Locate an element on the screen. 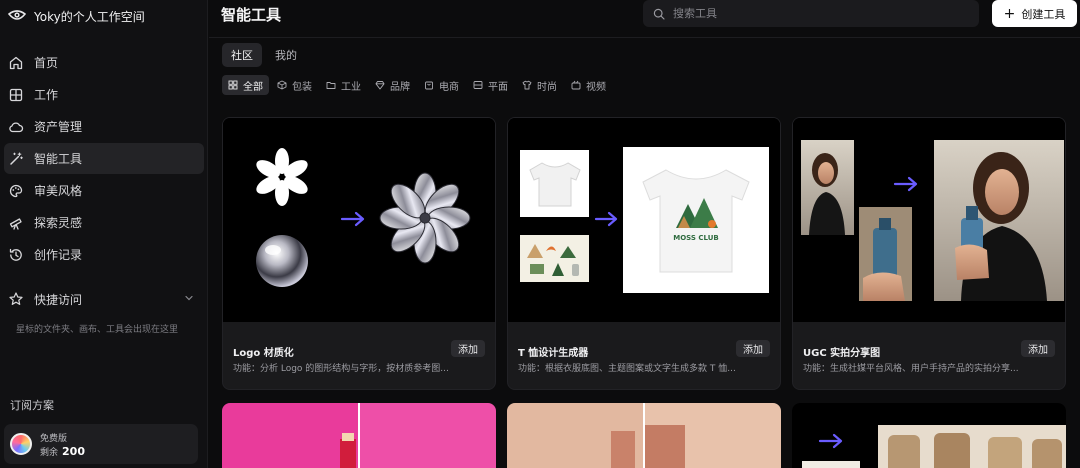 This screenshot has width=1080, height=468. filter-label: 视频 is located at coordinates (596, 87).